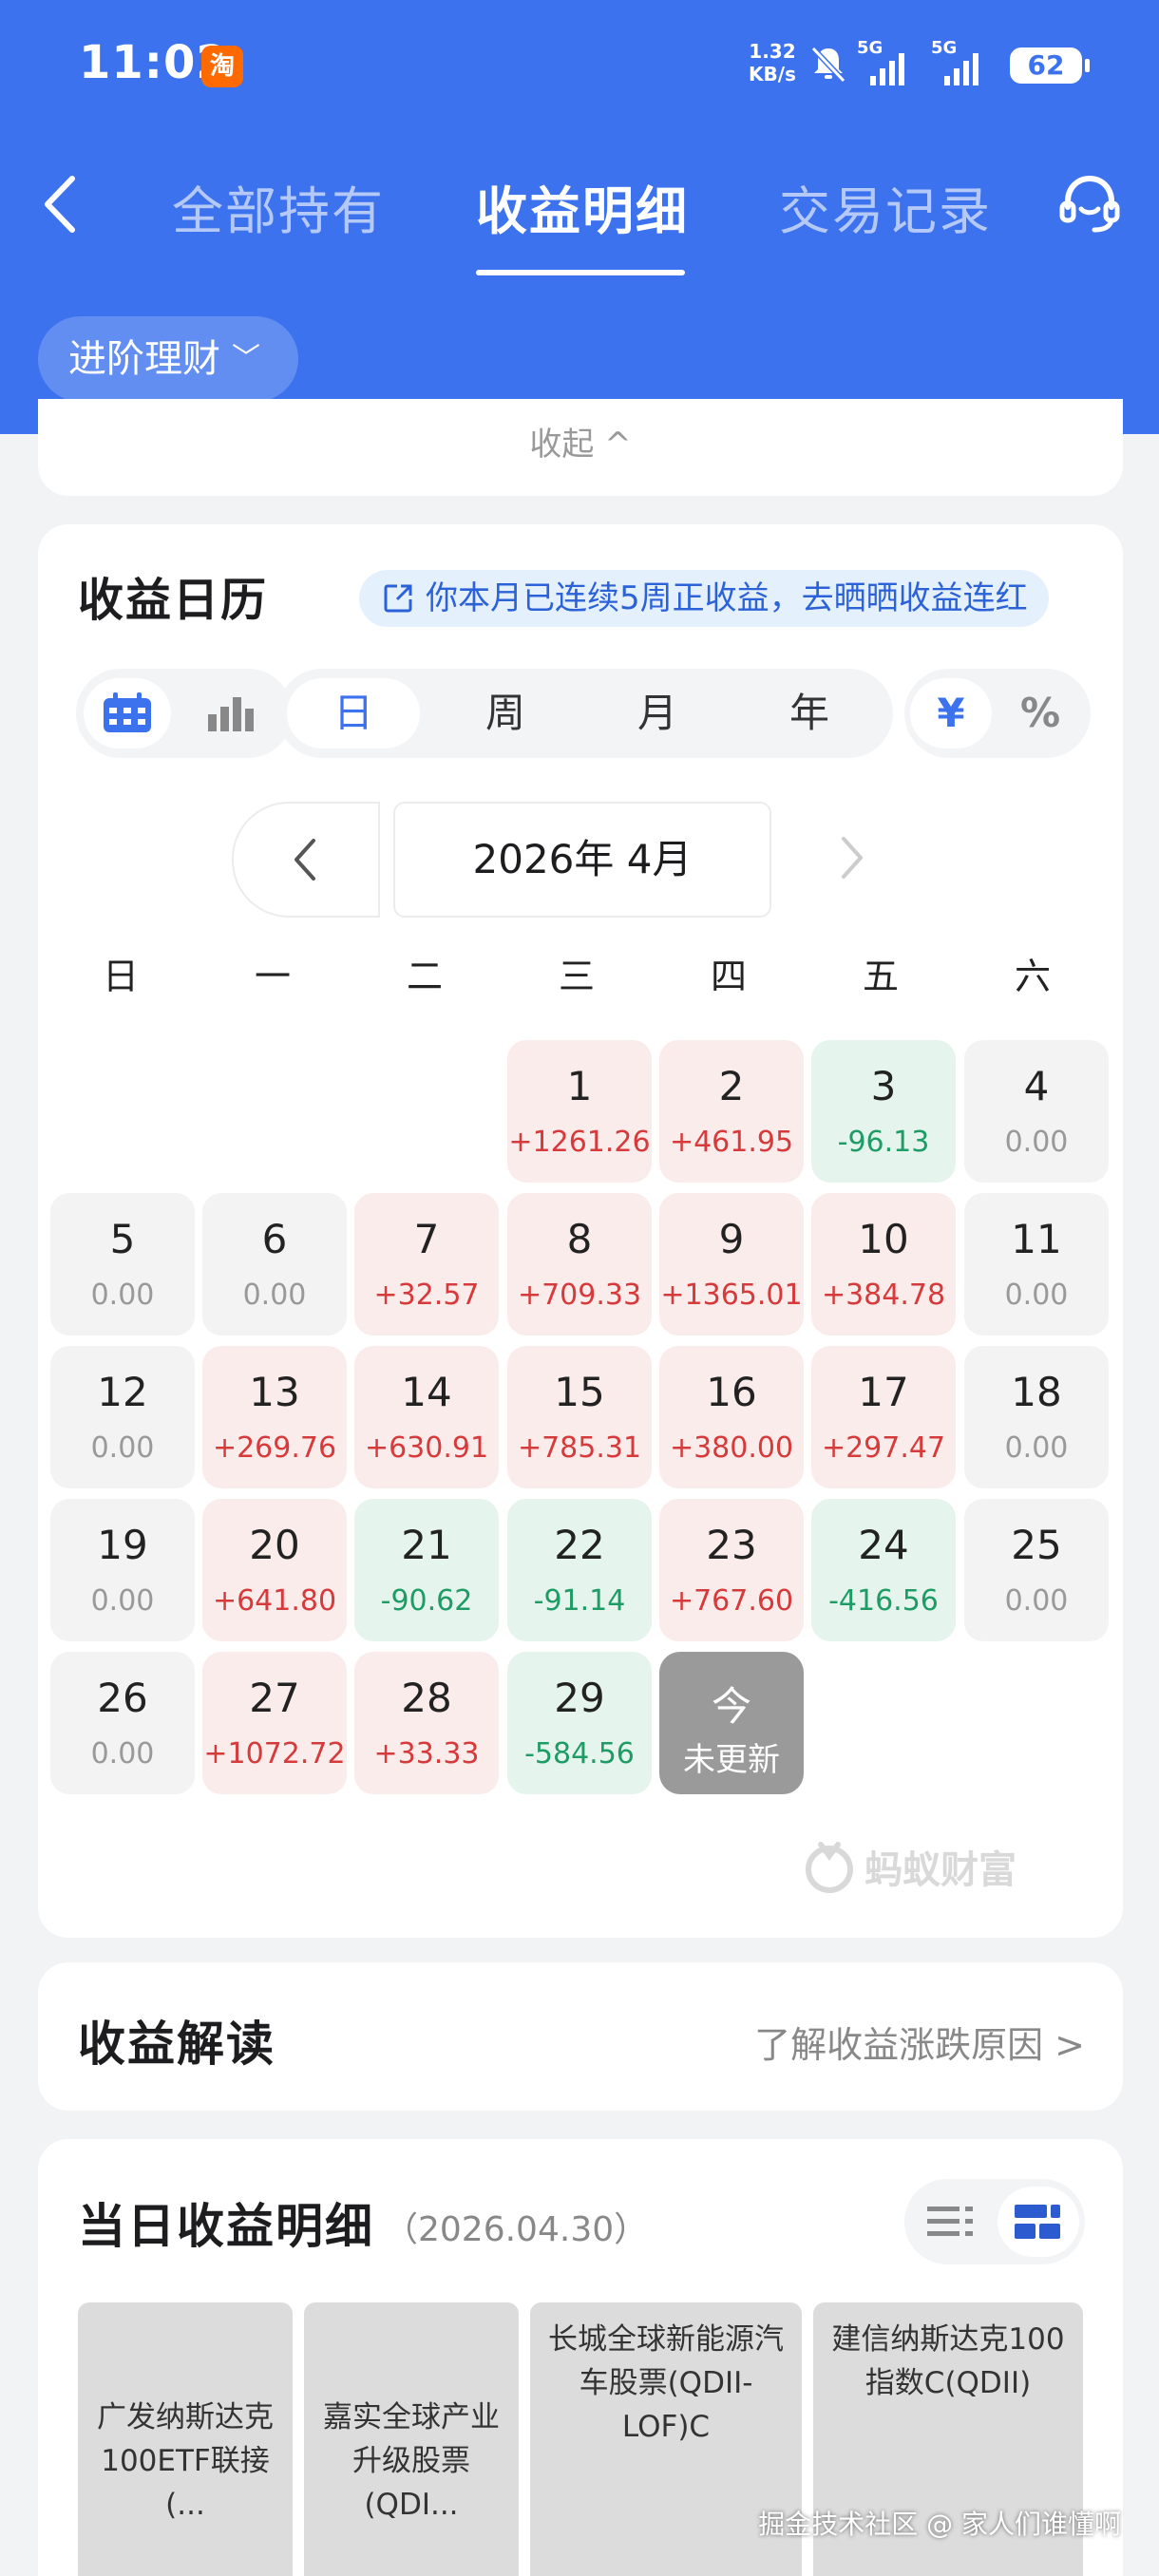 The image size is (1159, 2576). I want to click on taobao-notification-icon: 淘, so click(222, 66).